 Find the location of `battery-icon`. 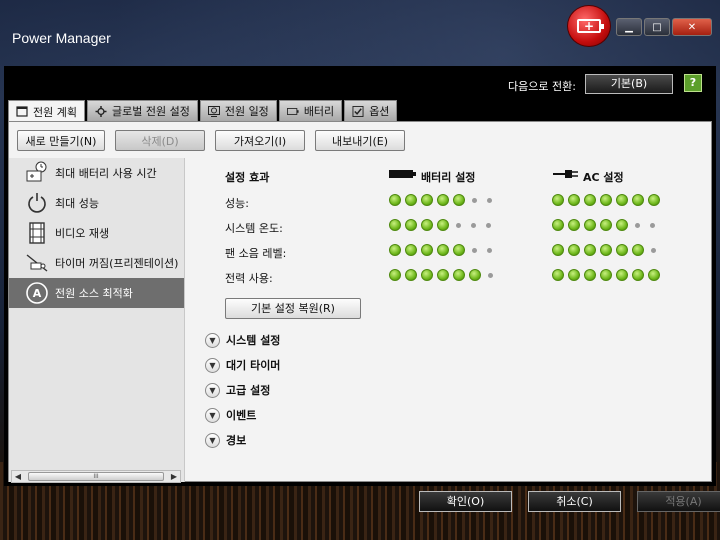

battery-icon is located at coordinates (292, 111).